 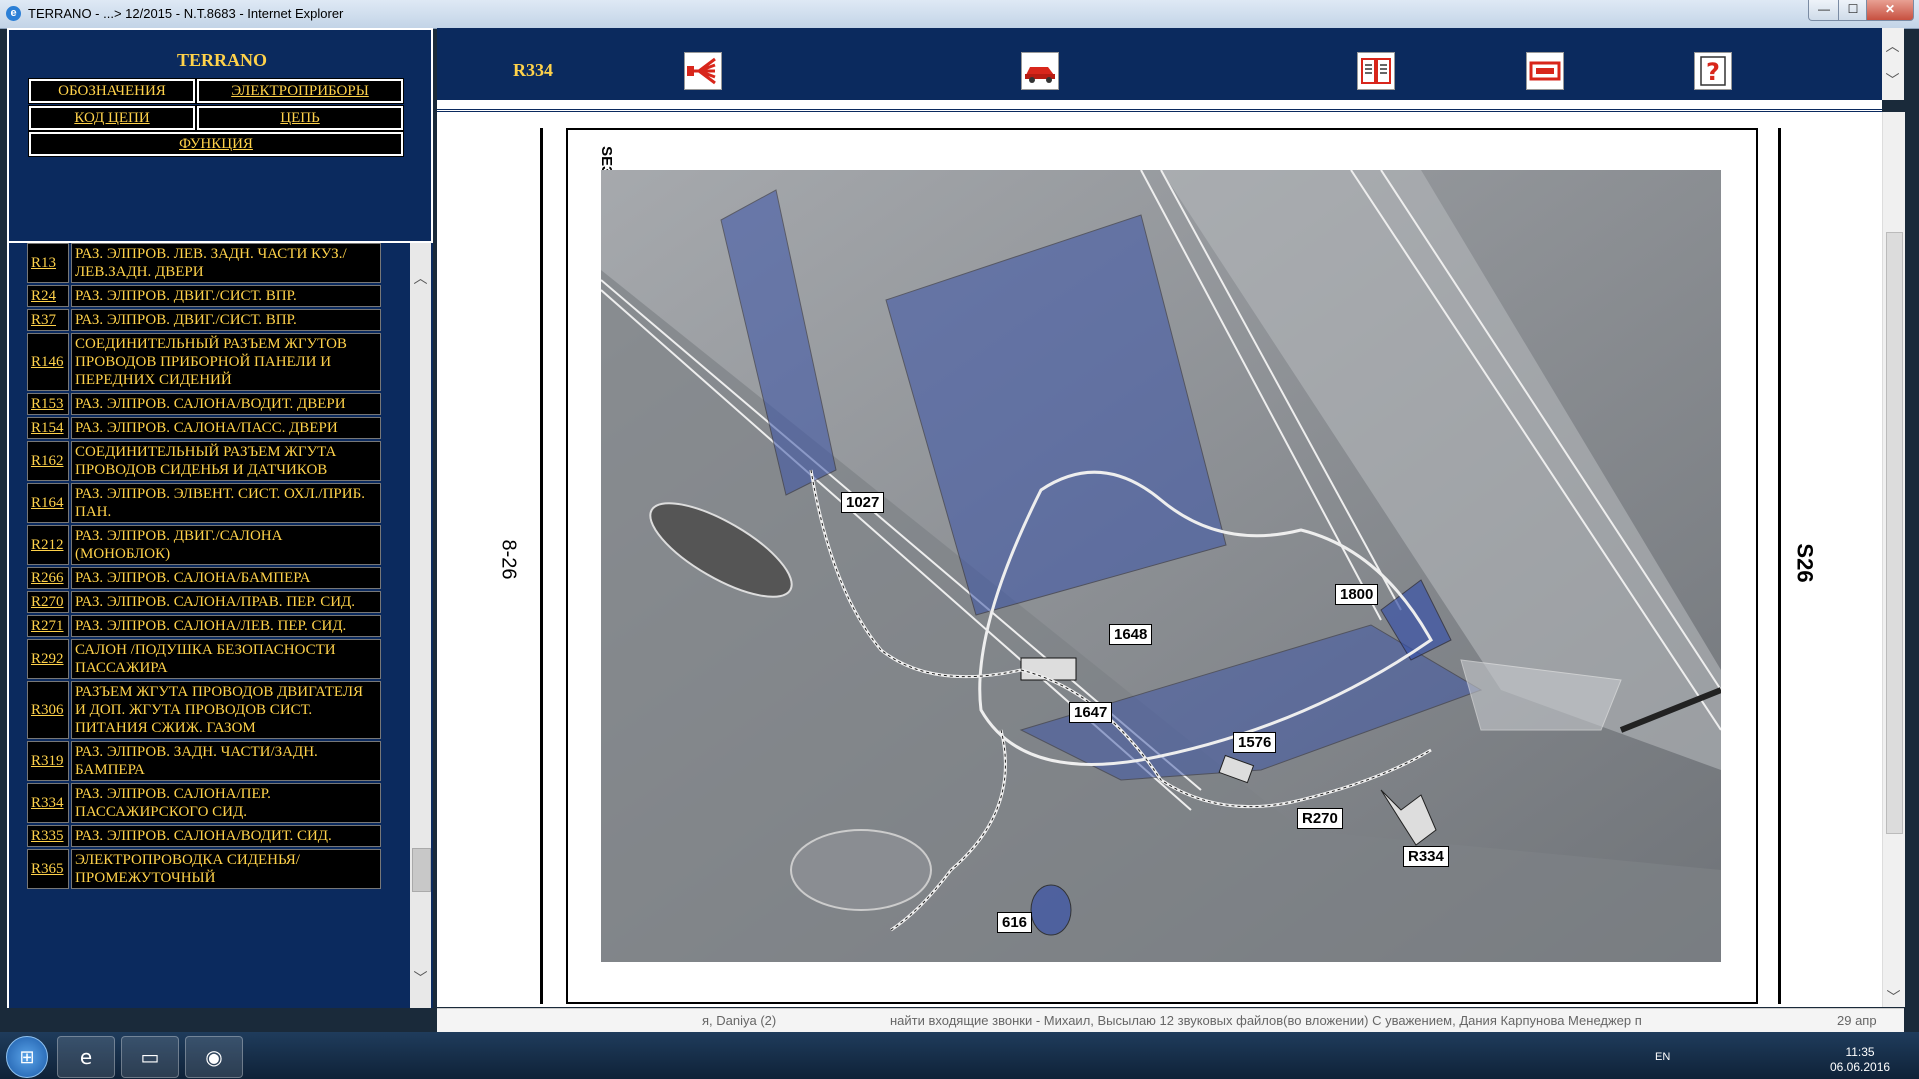 What do you see at coordinates (508, 559) in the screenshot?
I see `page-number: 8-26` at bounding box center [508, 559].